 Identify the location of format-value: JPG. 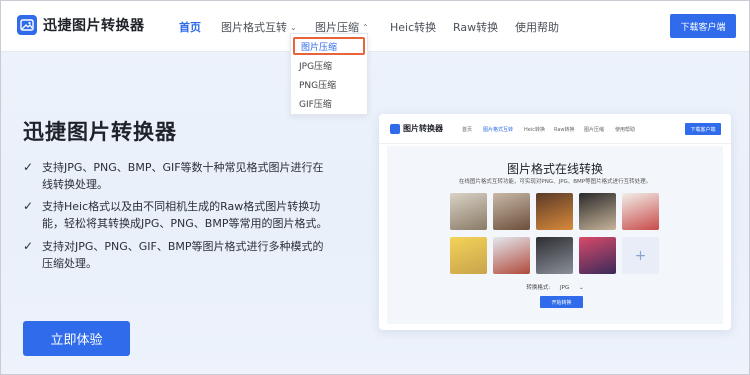
(565, 288).